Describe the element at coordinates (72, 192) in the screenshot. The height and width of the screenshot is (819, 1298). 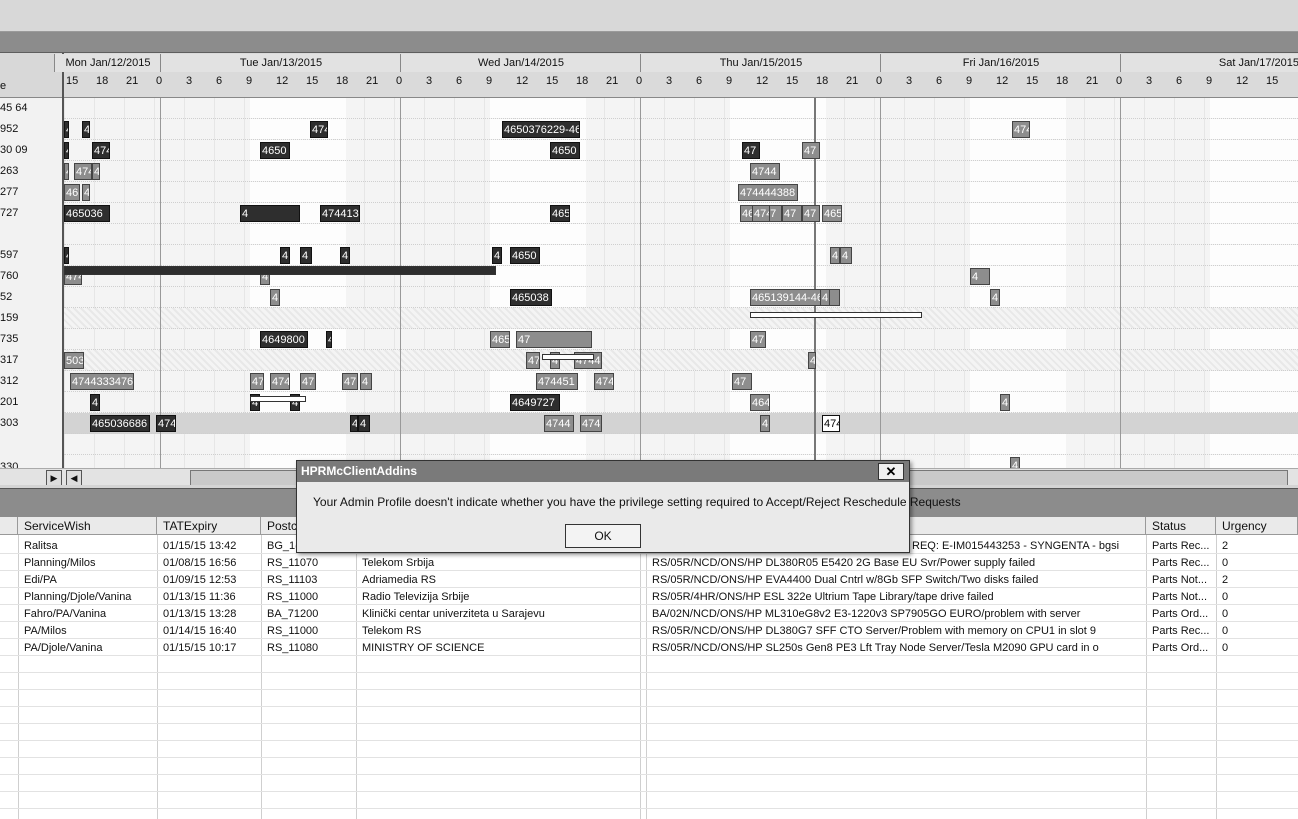
I see `appointment-bar: 46` at that location.